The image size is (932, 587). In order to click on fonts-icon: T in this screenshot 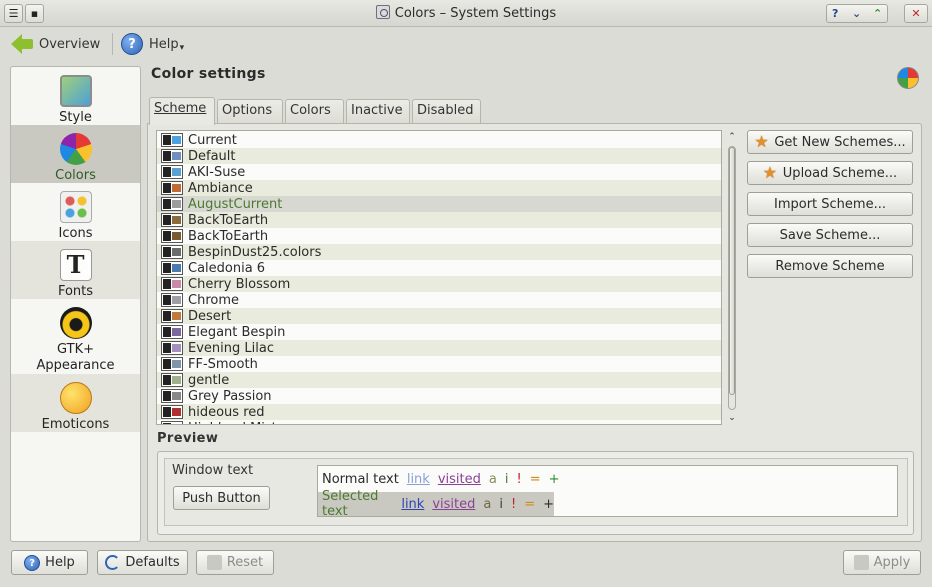, I will do `click(75, 265)`.